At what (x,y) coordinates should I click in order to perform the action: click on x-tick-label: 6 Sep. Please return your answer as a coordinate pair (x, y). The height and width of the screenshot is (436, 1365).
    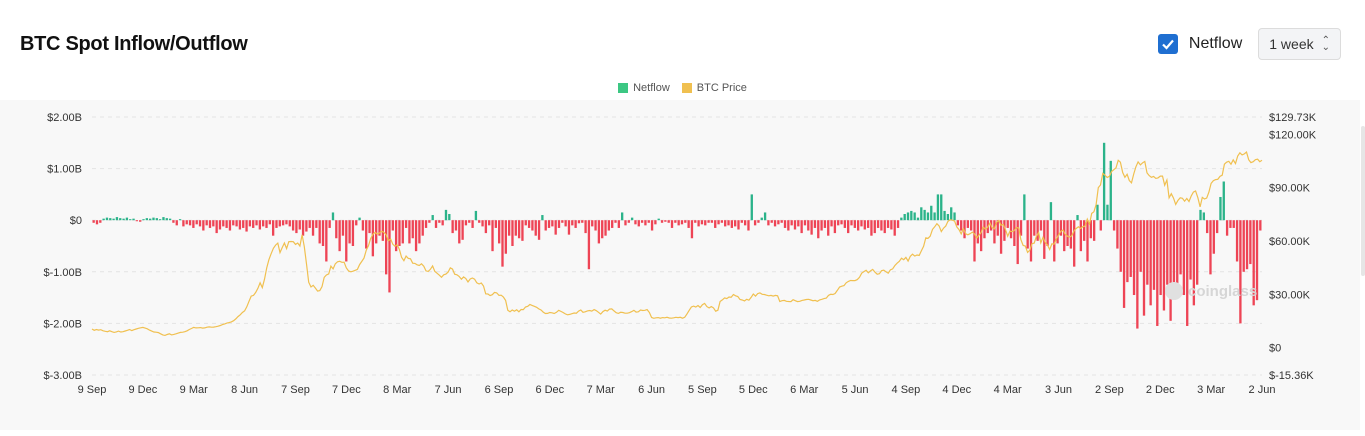
    Looking at the image, I should click on (499, 390).